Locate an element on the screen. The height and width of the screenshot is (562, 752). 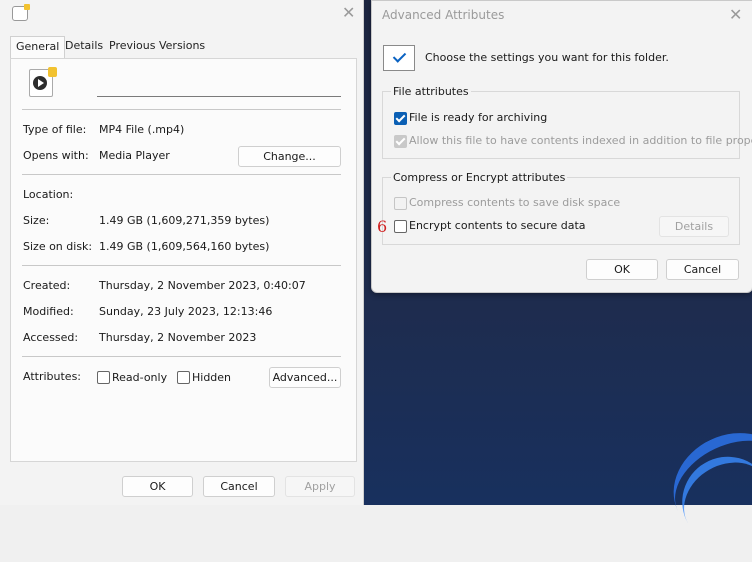
opens-with-value: Media Player is located at coordinates (134, 155).